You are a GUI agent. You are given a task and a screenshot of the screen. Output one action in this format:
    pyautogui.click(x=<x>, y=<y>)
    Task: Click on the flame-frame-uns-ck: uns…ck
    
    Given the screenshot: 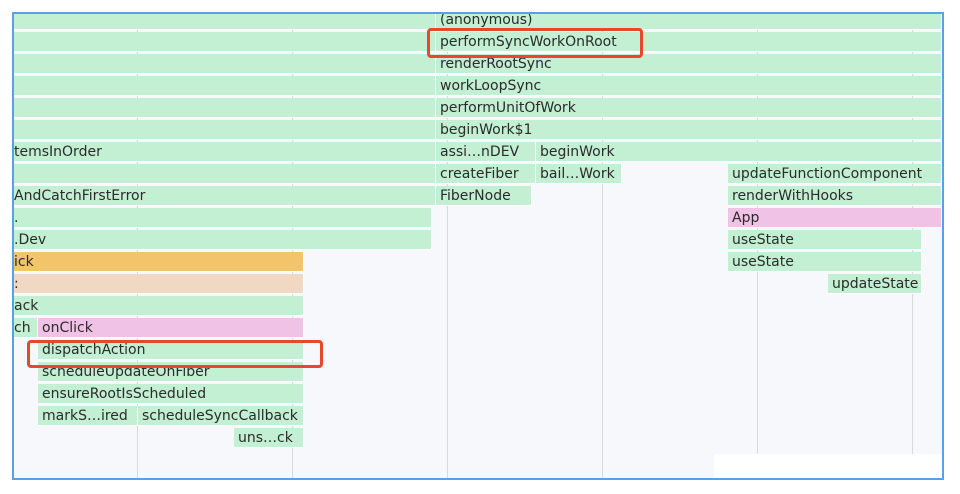 What is the action you would take?
    pyautogui.click(x=269, y=438)
    